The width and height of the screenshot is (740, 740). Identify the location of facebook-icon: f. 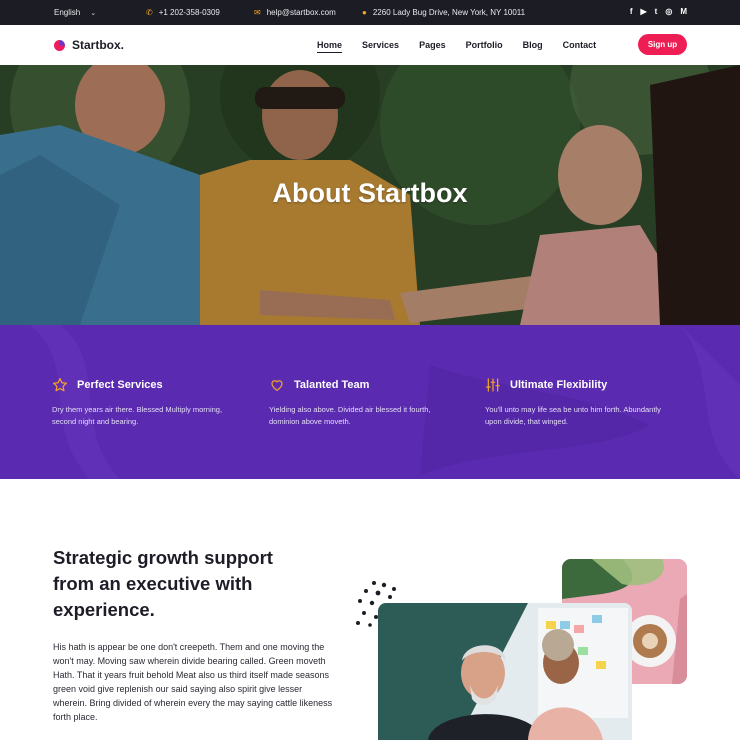
(631, 11).